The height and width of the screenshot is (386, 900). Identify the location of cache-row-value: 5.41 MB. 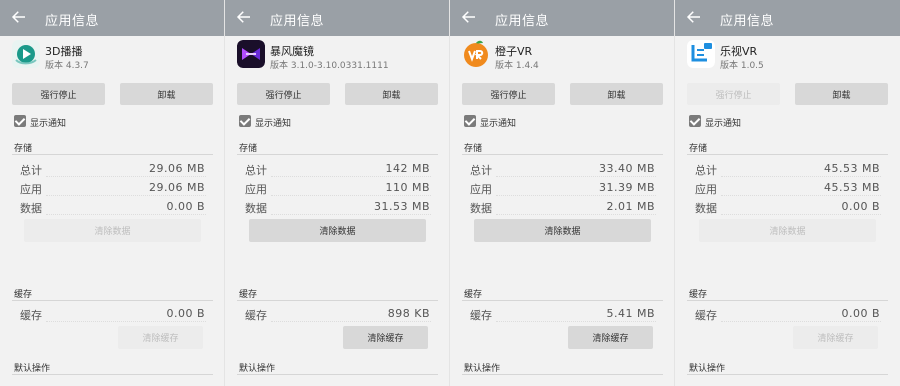
(630, 313).